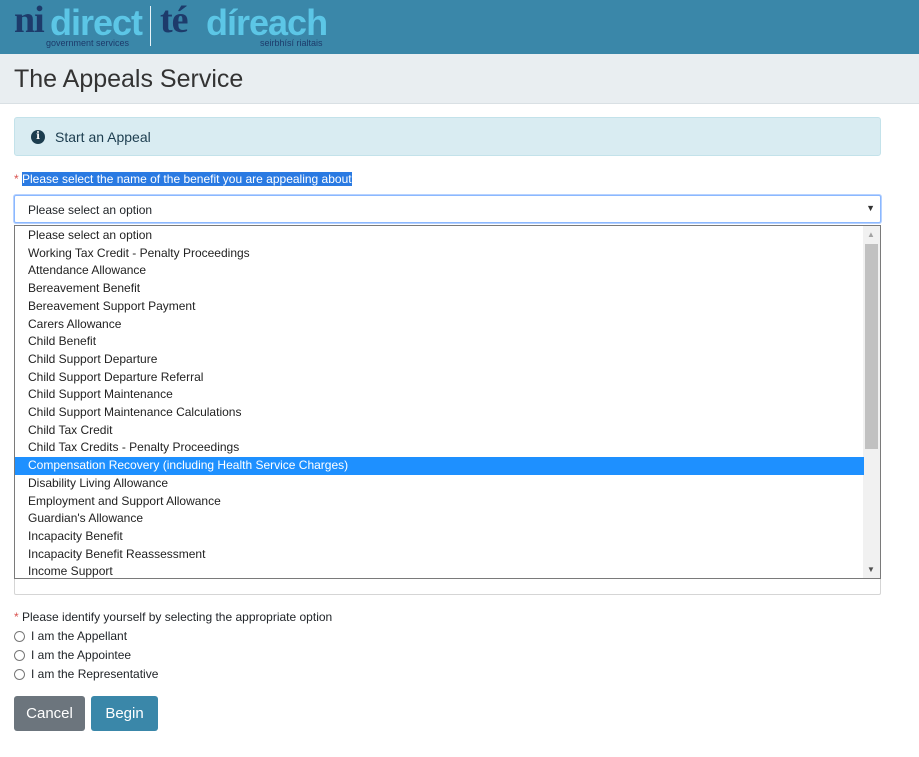 The width and height of the screenshot is (919, 757). I want to click on logo-divider, so click(150, 26).